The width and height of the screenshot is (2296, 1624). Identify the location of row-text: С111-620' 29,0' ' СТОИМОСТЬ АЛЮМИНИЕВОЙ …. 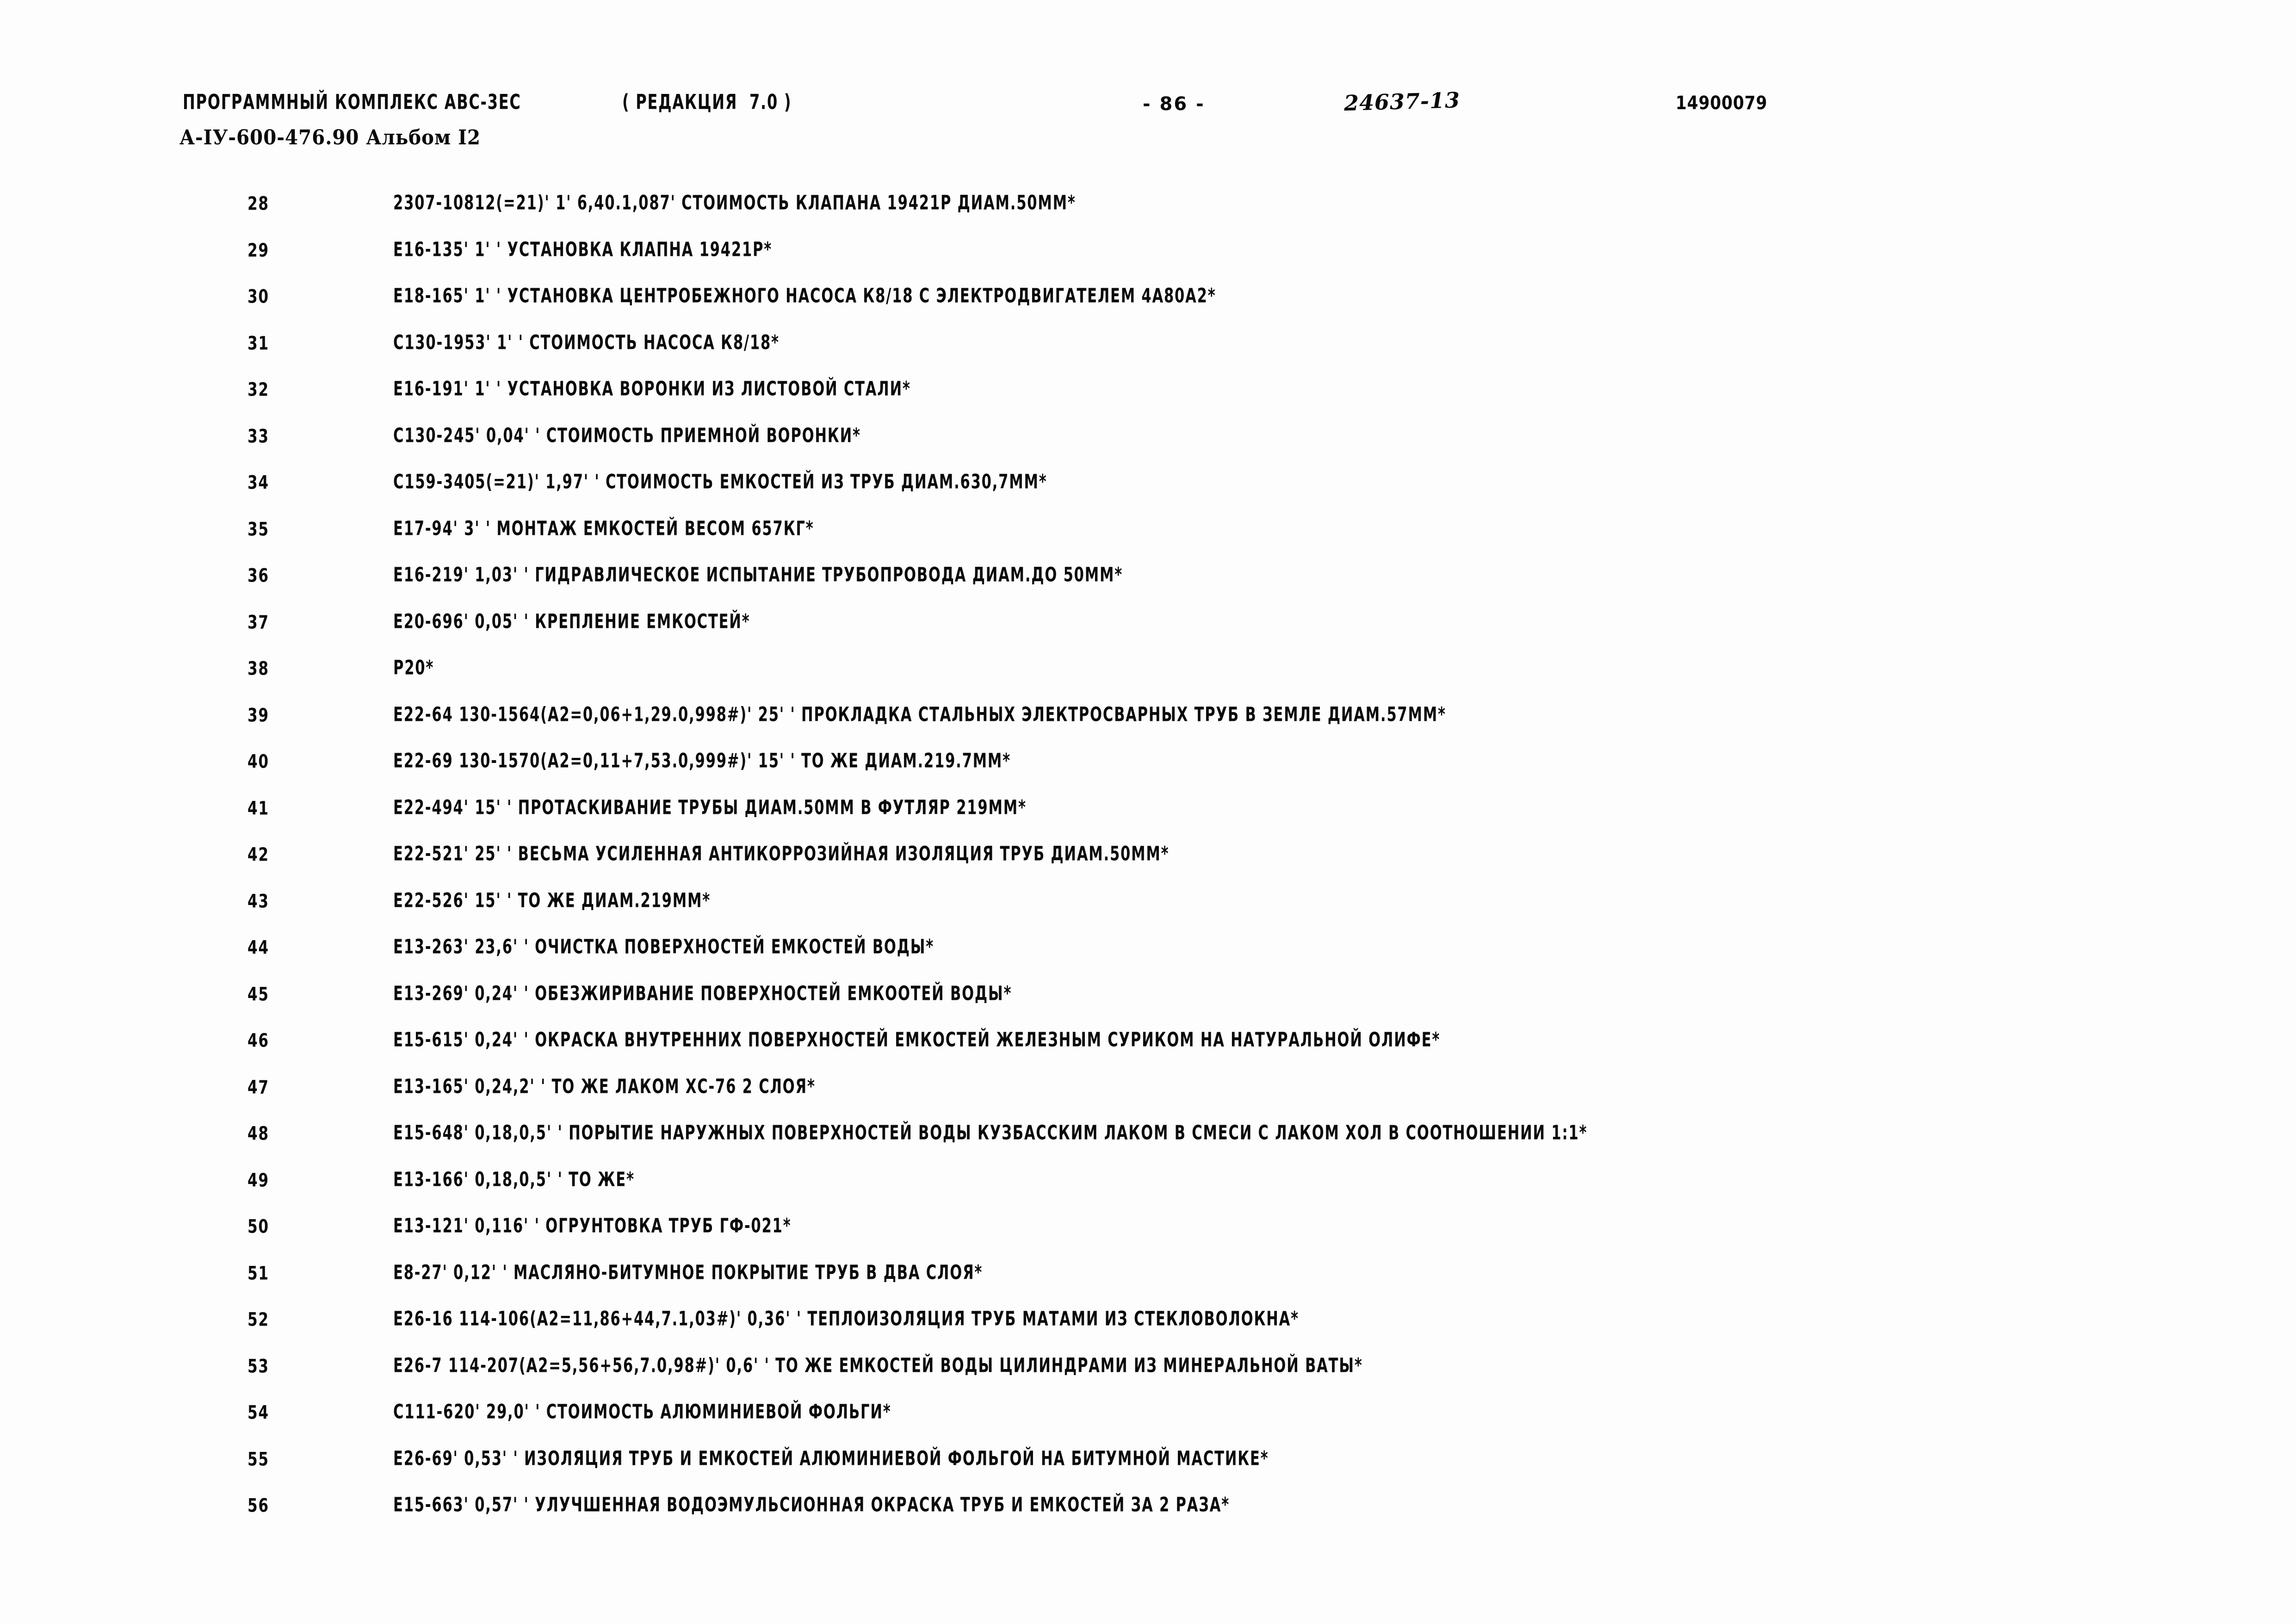
(642, 1412).